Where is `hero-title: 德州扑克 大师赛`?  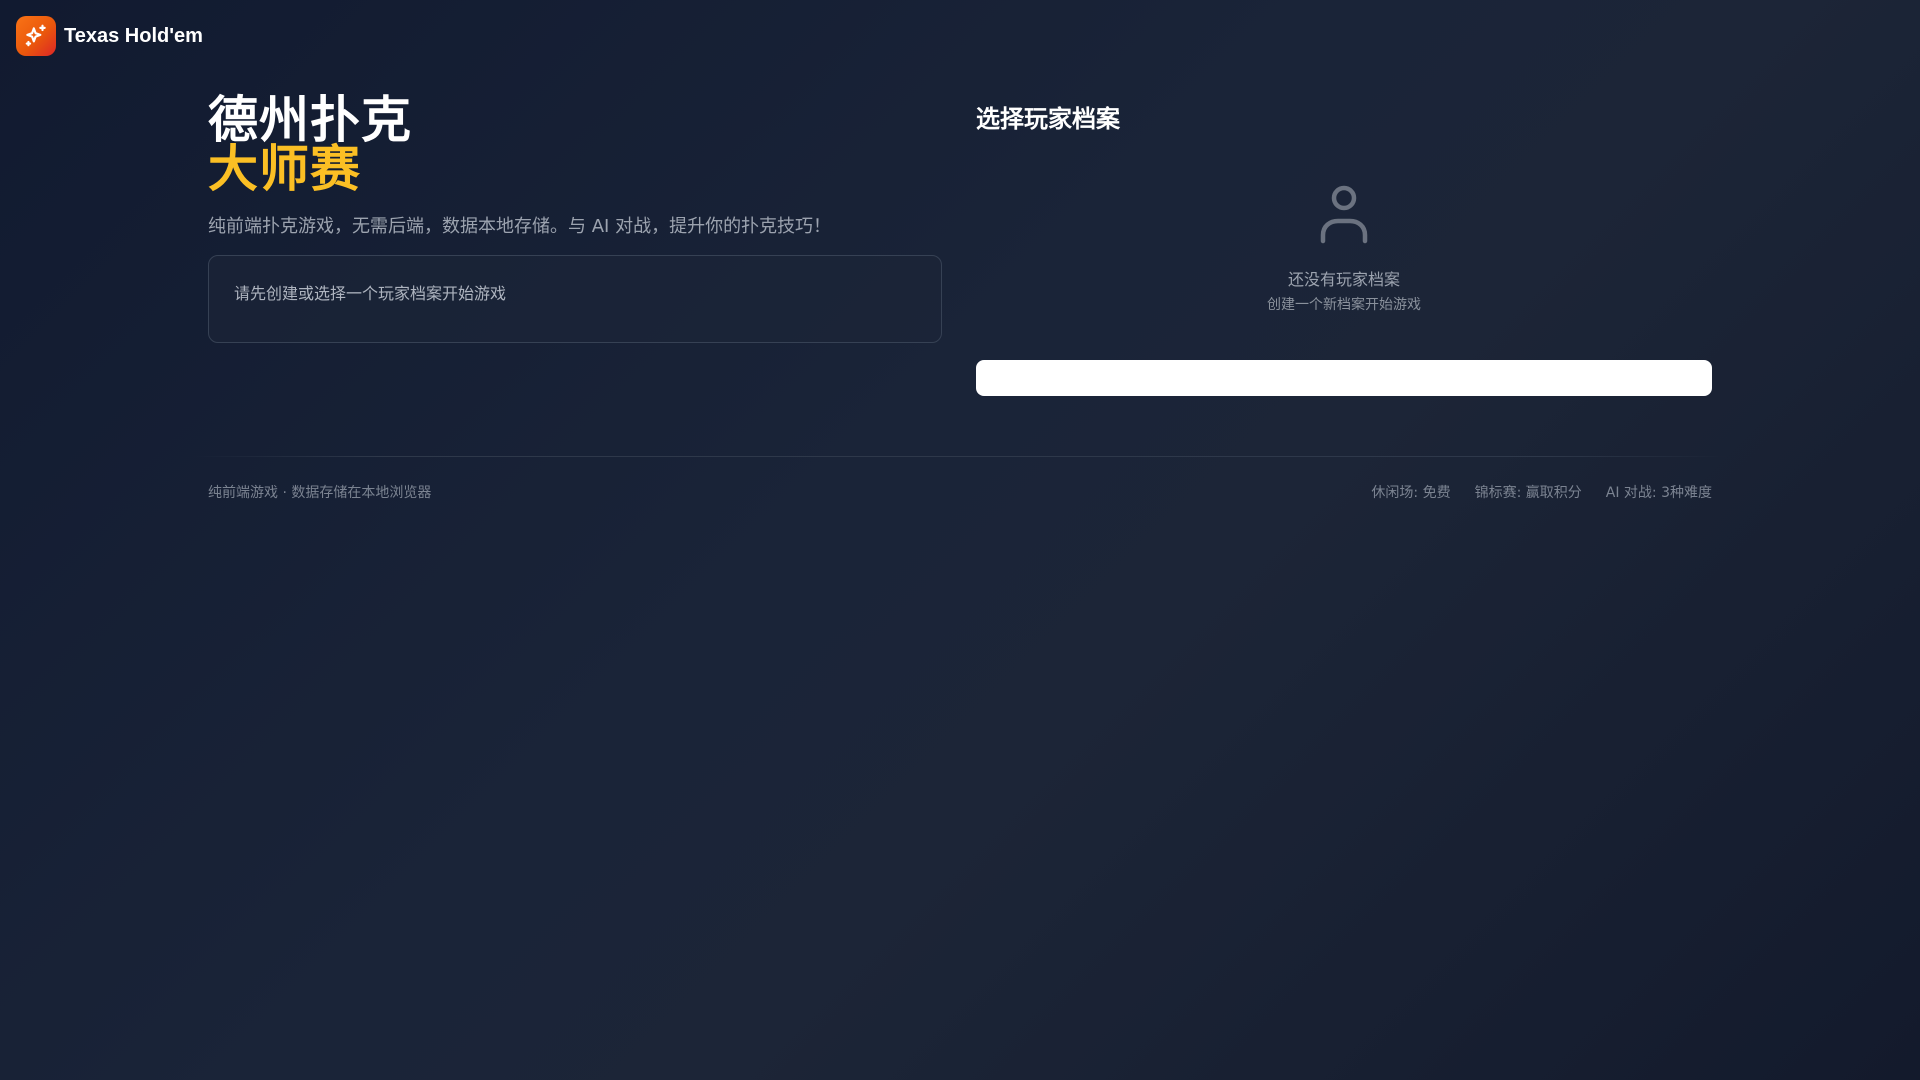
hero-title: 德州扑克 大师赛 is located at coordinates (576, 144).